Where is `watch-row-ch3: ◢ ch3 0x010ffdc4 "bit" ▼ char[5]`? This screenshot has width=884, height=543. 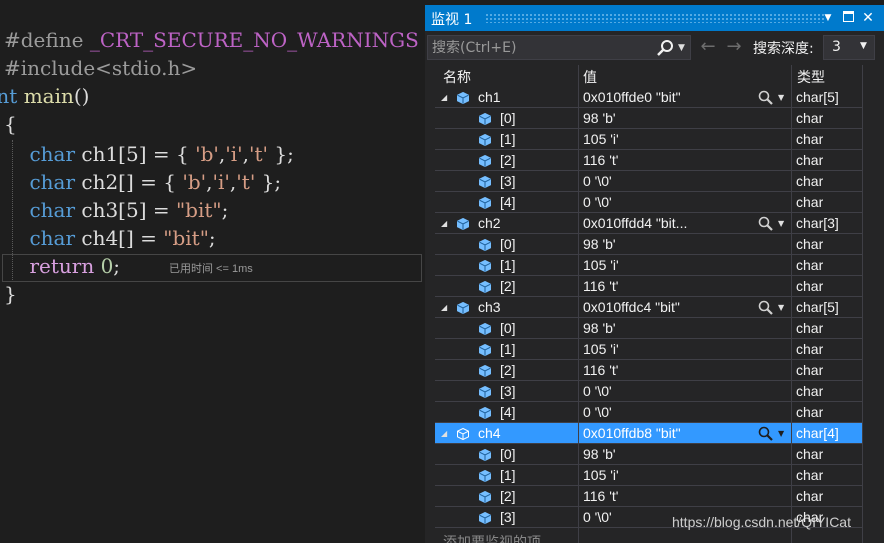
watch-row-ch3: ◢ ch3 0x010ffdc4 "bit" ▼ char[5] is located at coordinates (649, 307).